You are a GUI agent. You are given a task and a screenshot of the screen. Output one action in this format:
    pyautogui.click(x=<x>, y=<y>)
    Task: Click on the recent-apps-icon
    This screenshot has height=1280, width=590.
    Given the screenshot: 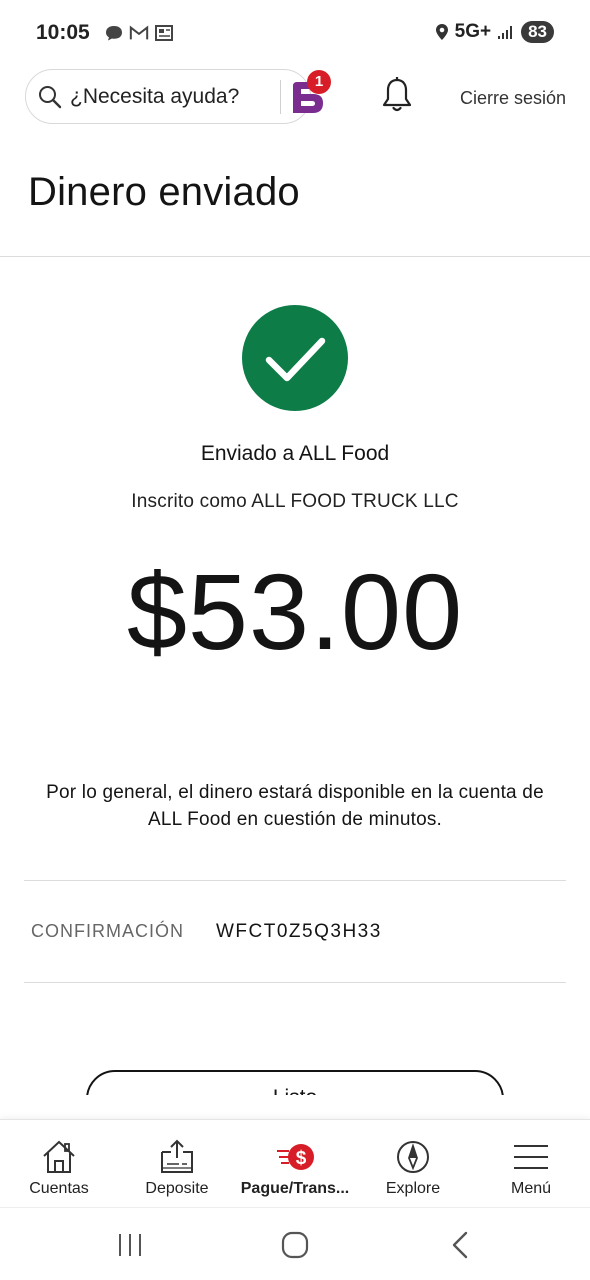 What is the action you would take?
    pyautogui.click(x=130, y=1245)
    